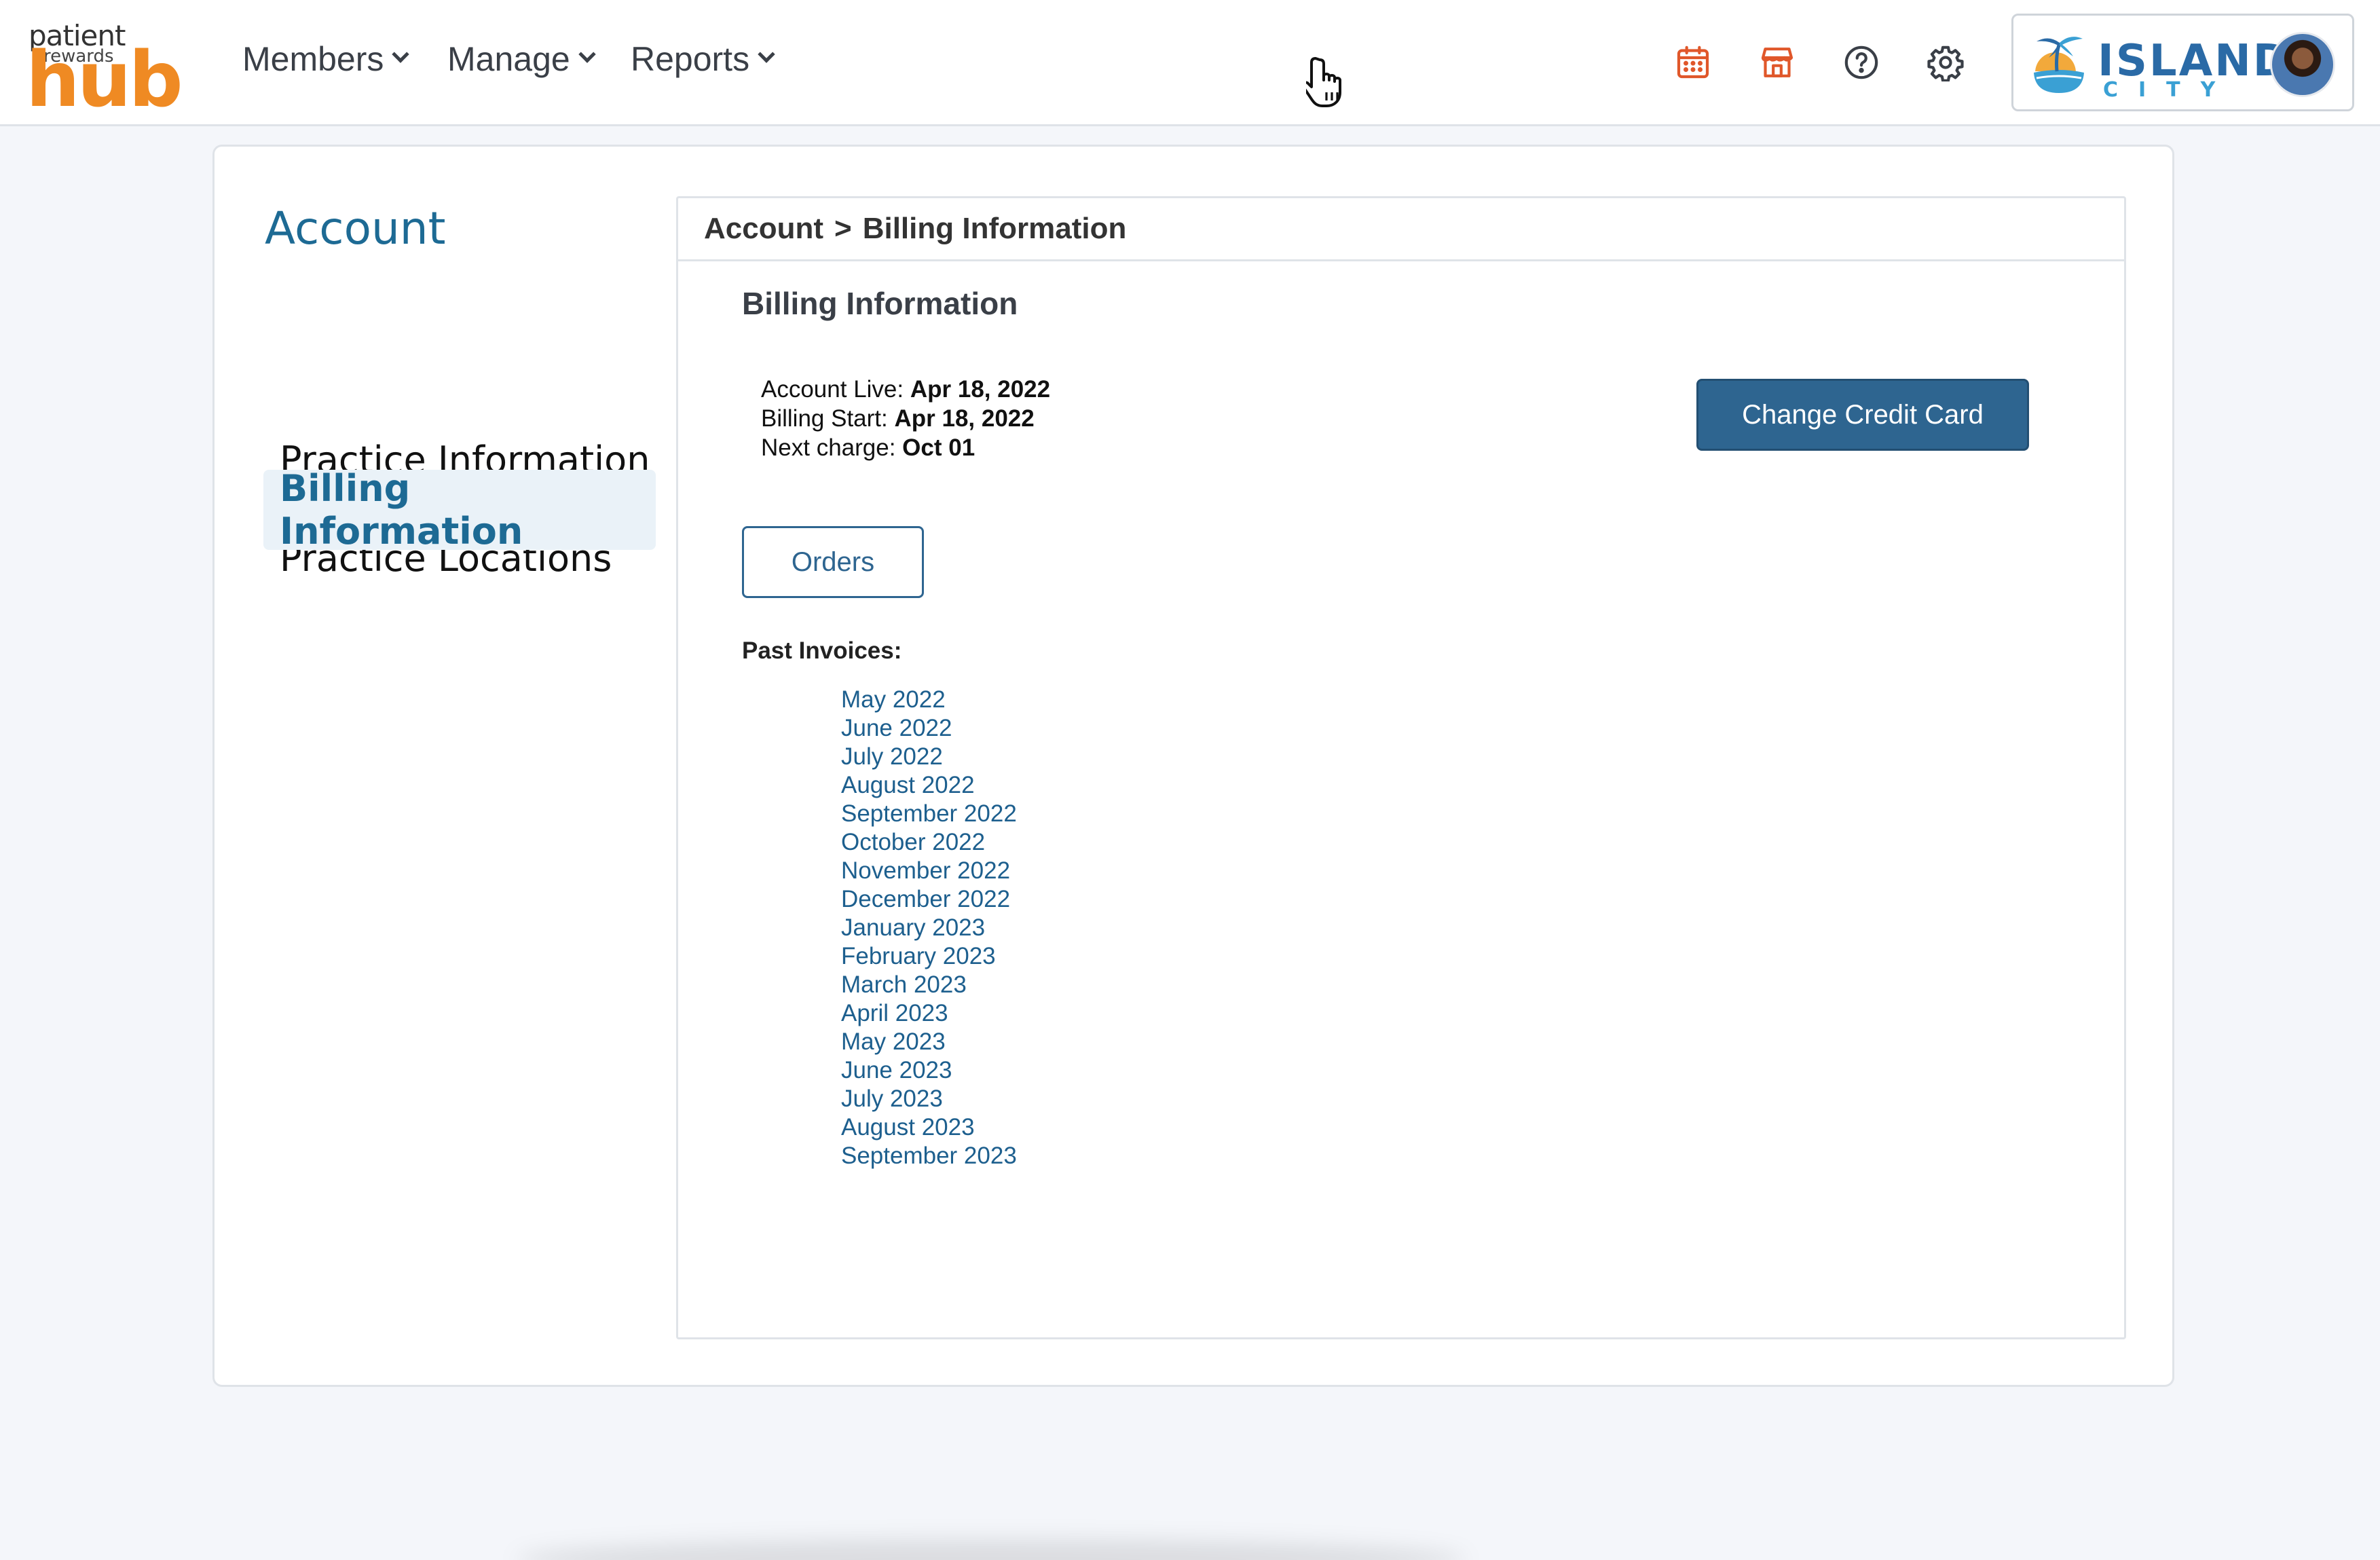 This screenshot has height=1560, width=2380. I want to click on patient-rewards-hub-logo: patient rewards hub, so click(104, 68).